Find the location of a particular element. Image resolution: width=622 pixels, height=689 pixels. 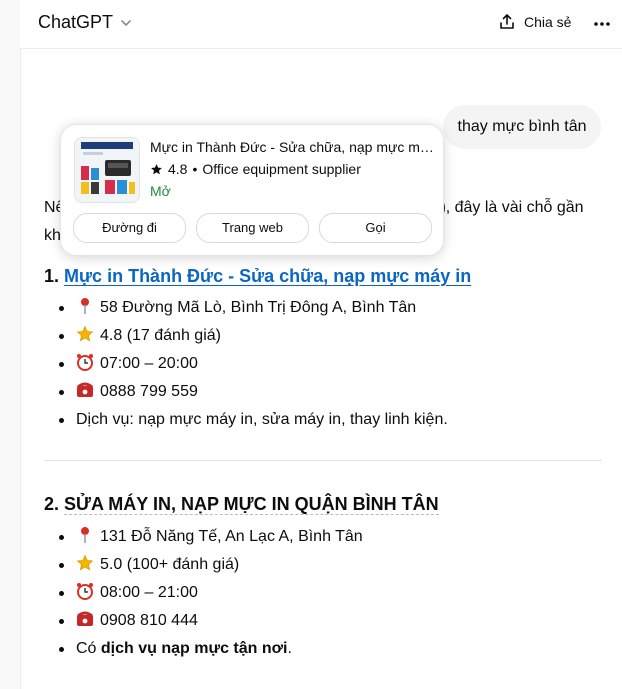

share-label: Chia sẻ is located at coordinates (548, 22).